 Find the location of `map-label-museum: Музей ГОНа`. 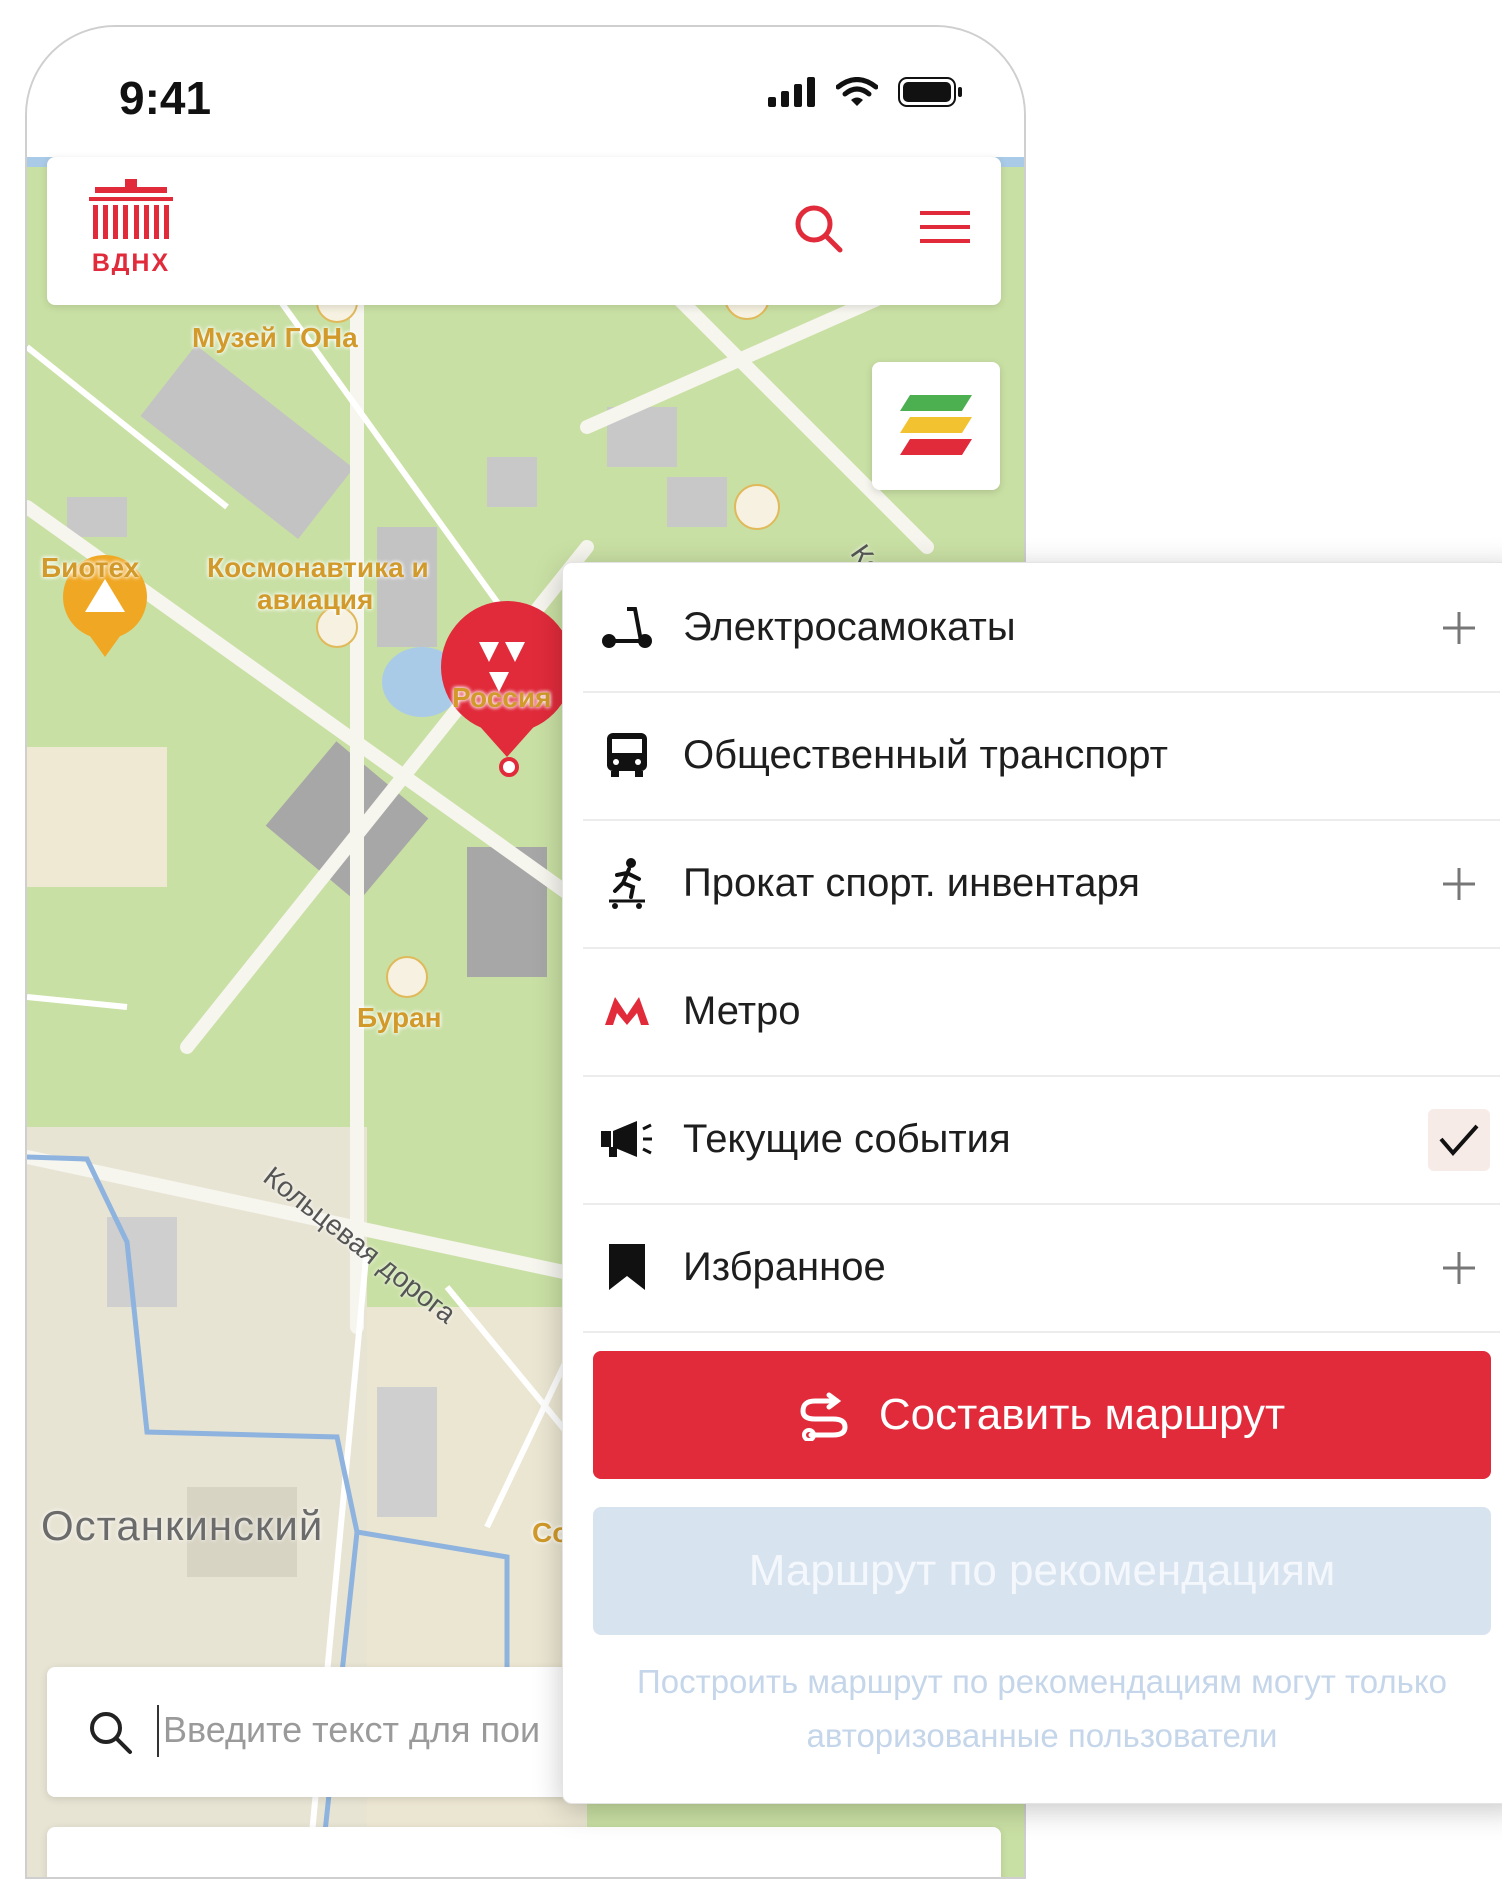

map-label-museum: Музей ГОНа is located at coordinates (275, 338).